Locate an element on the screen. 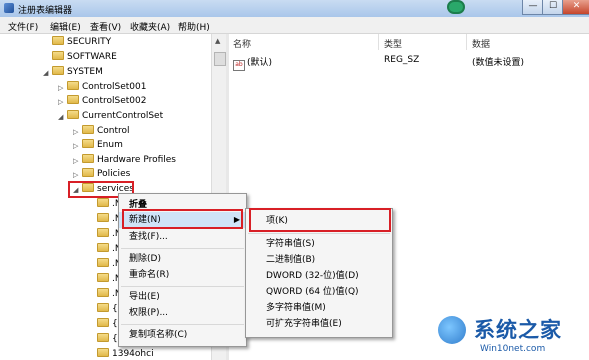 The image size is (589, 360). column-header-data: 数据 is located at coordinates (481, 43).